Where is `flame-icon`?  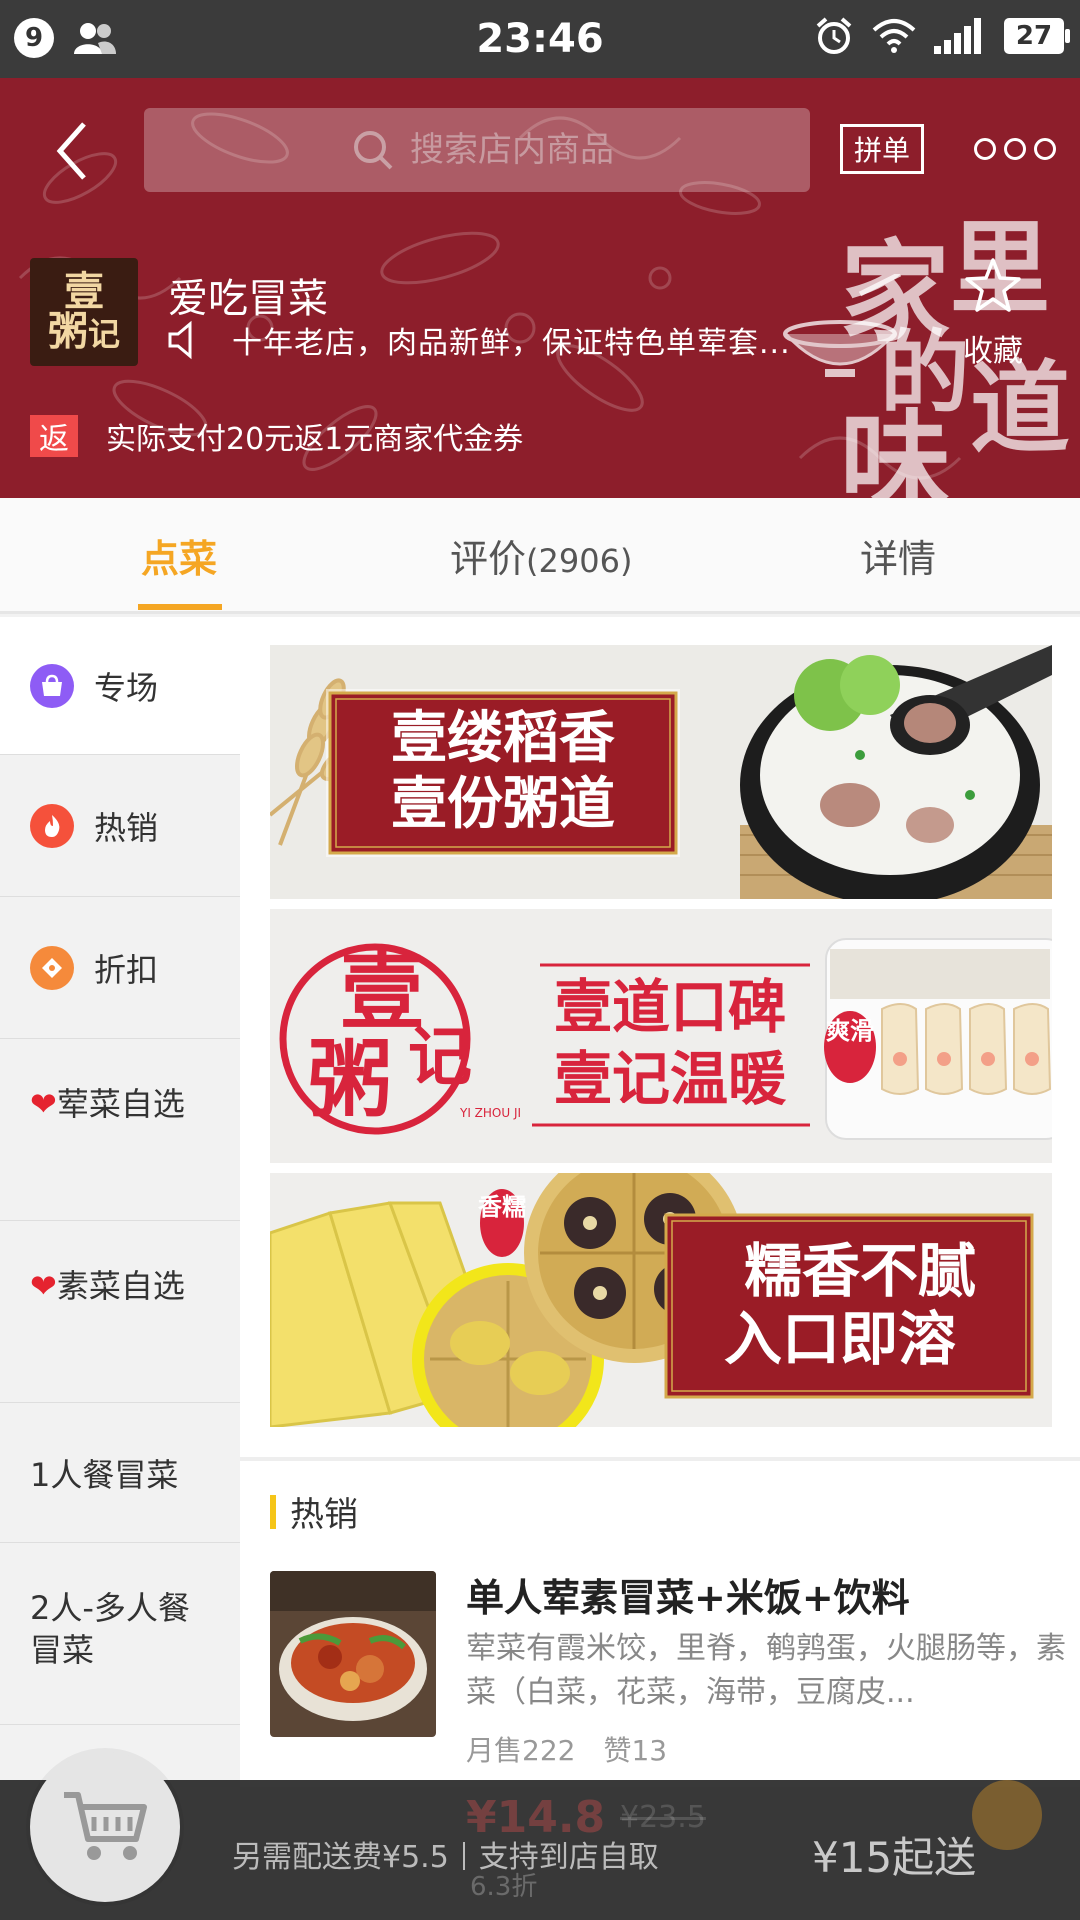
flame-icon is located at coordinates (52, 825).